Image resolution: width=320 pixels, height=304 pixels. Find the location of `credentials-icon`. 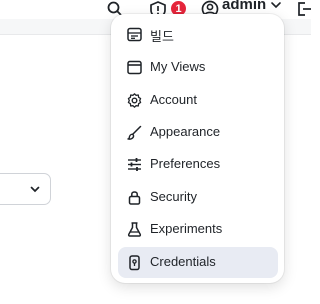

credentials-icon is located at coordinates (134, 262).